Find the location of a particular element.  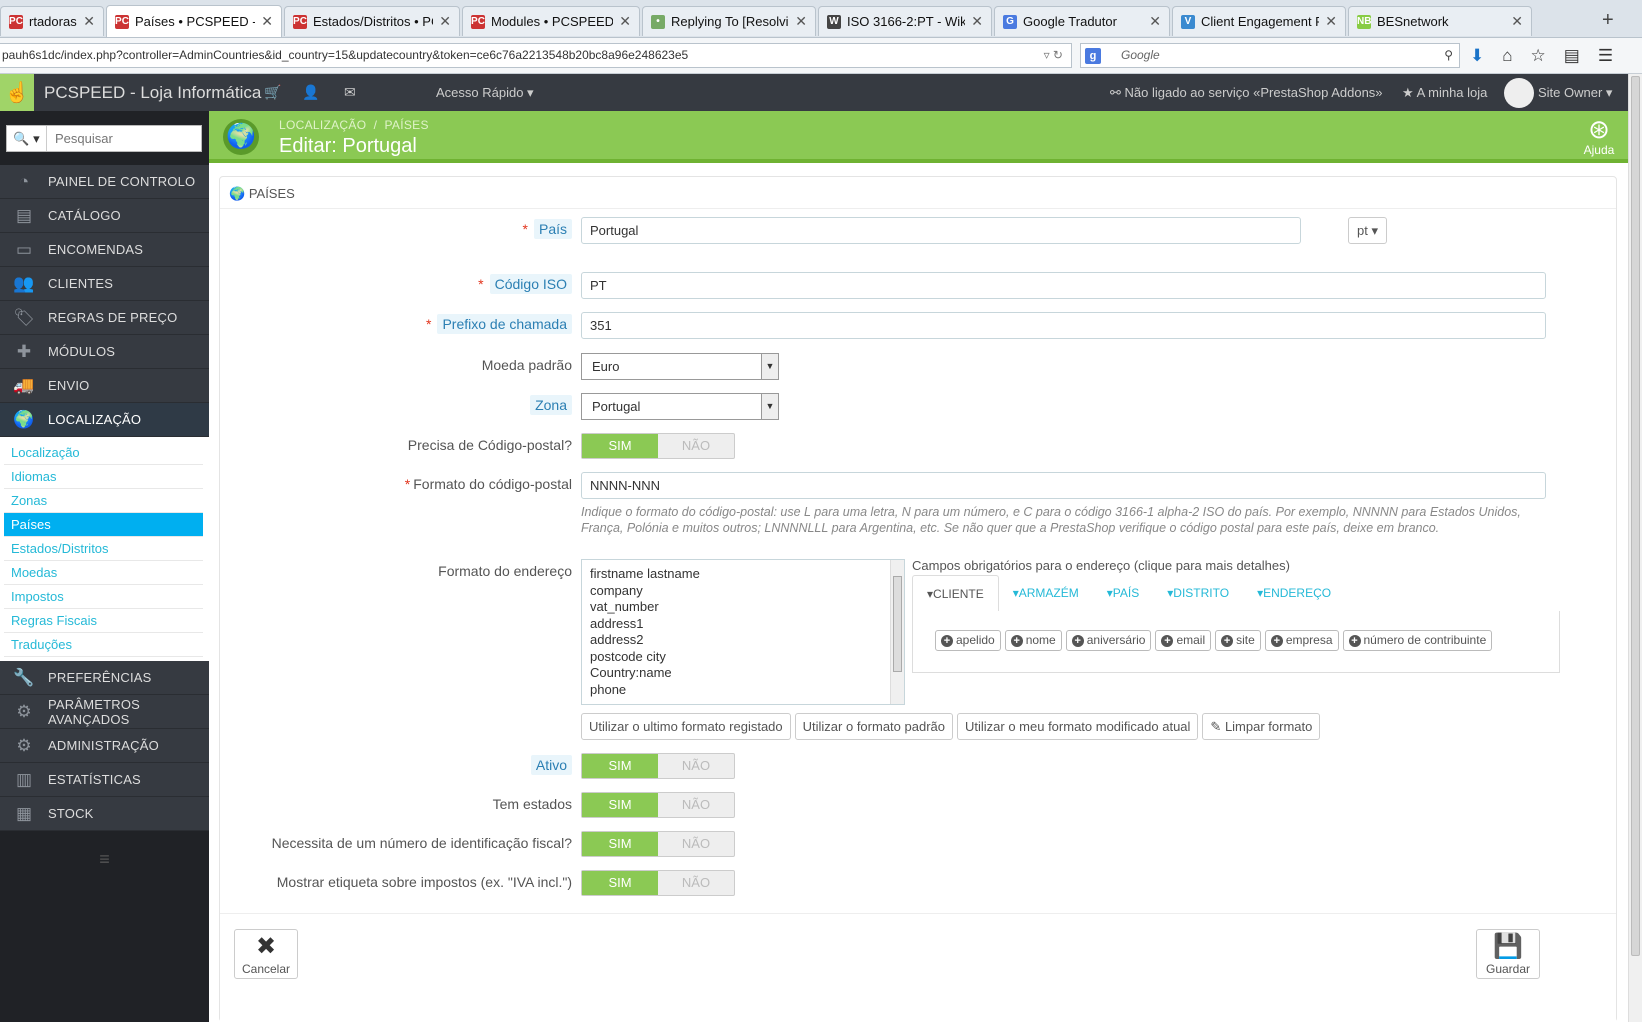

browser-tab: PC Países • PCSPEED - Loj... ✕ is located at coordinates (194, 21).